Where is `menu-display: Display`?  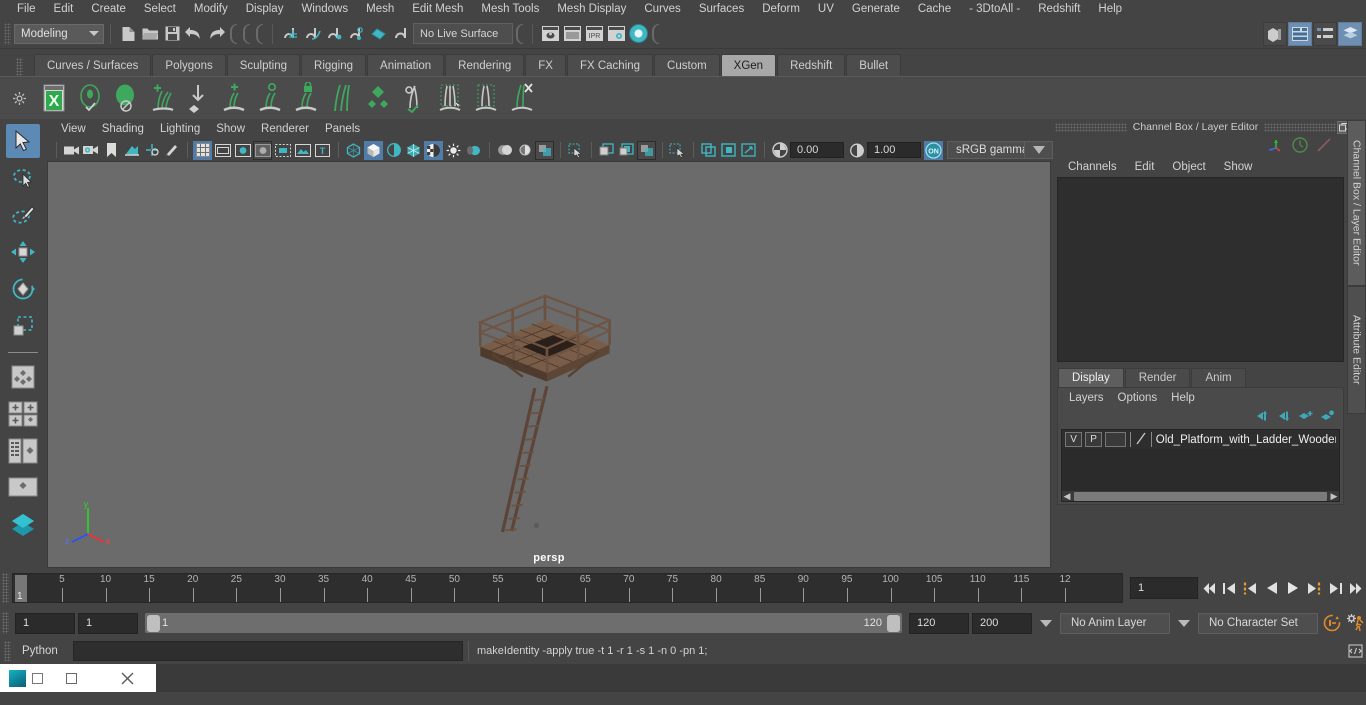
menu-display: Display is located at coordinates (265, 9).